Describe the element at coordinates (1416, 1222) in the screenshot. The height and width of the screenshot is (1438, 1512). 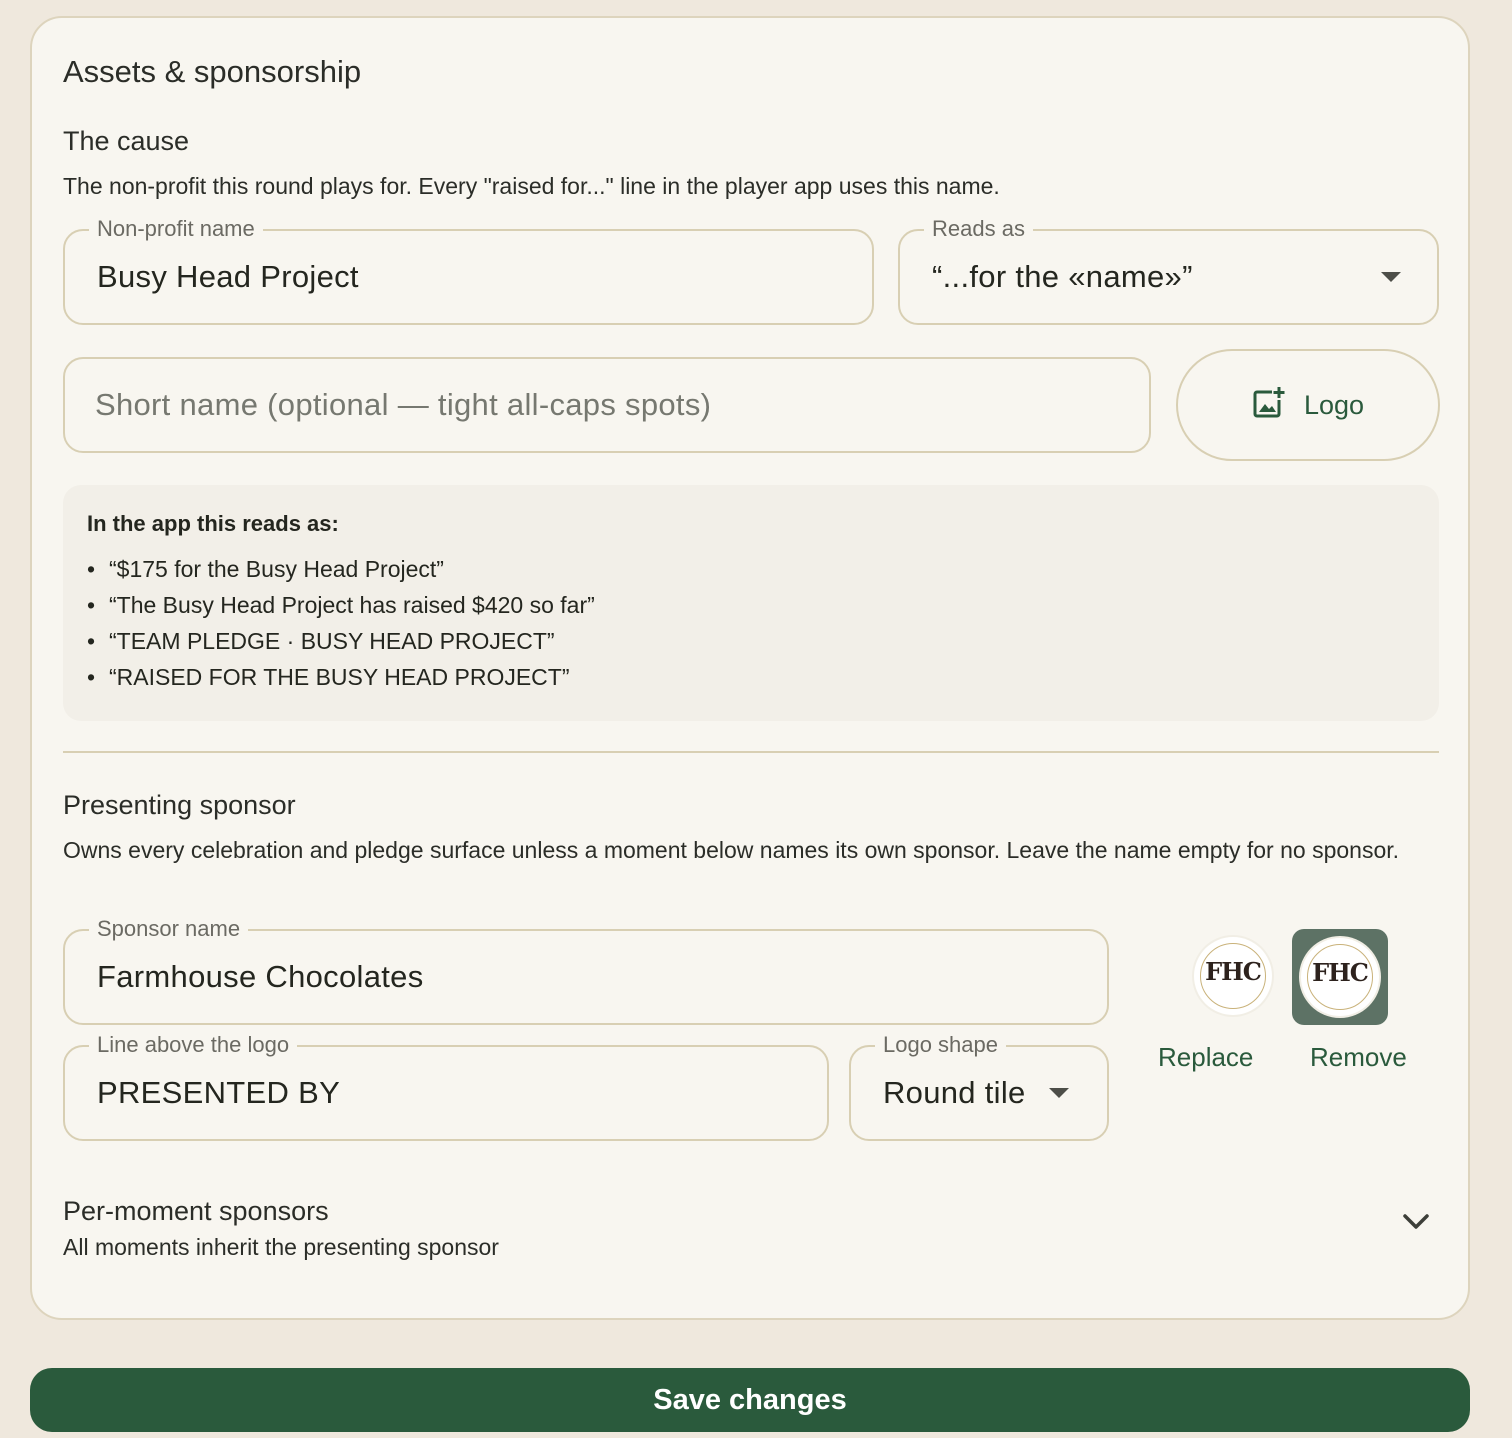
I see `chevron-down-icon` at that location.